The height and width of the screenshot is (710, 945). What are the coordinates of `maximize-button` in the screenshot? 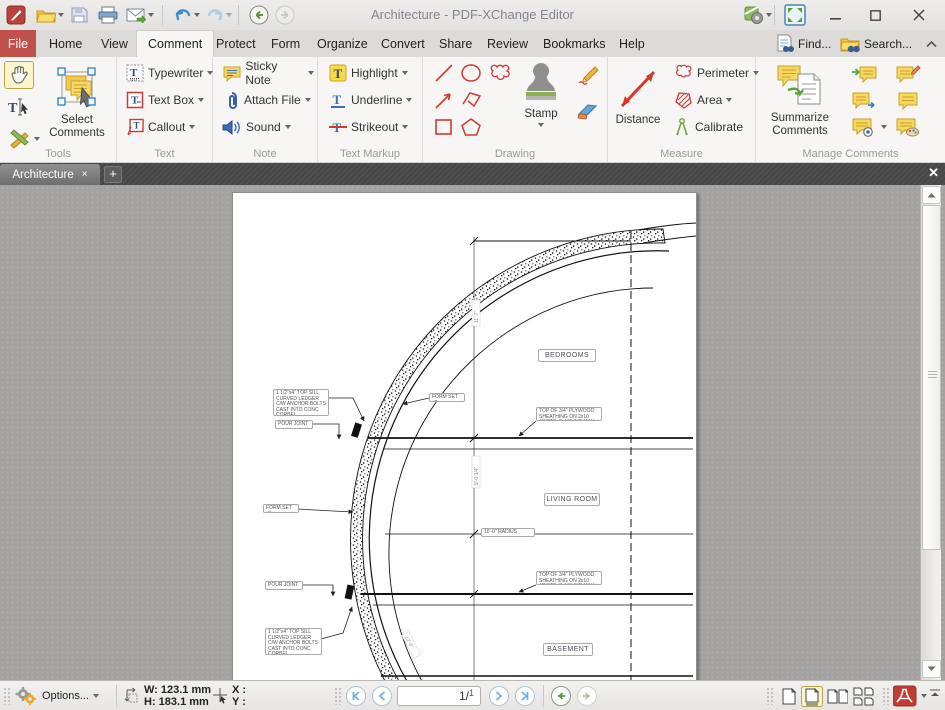 It's located at (875, 15).